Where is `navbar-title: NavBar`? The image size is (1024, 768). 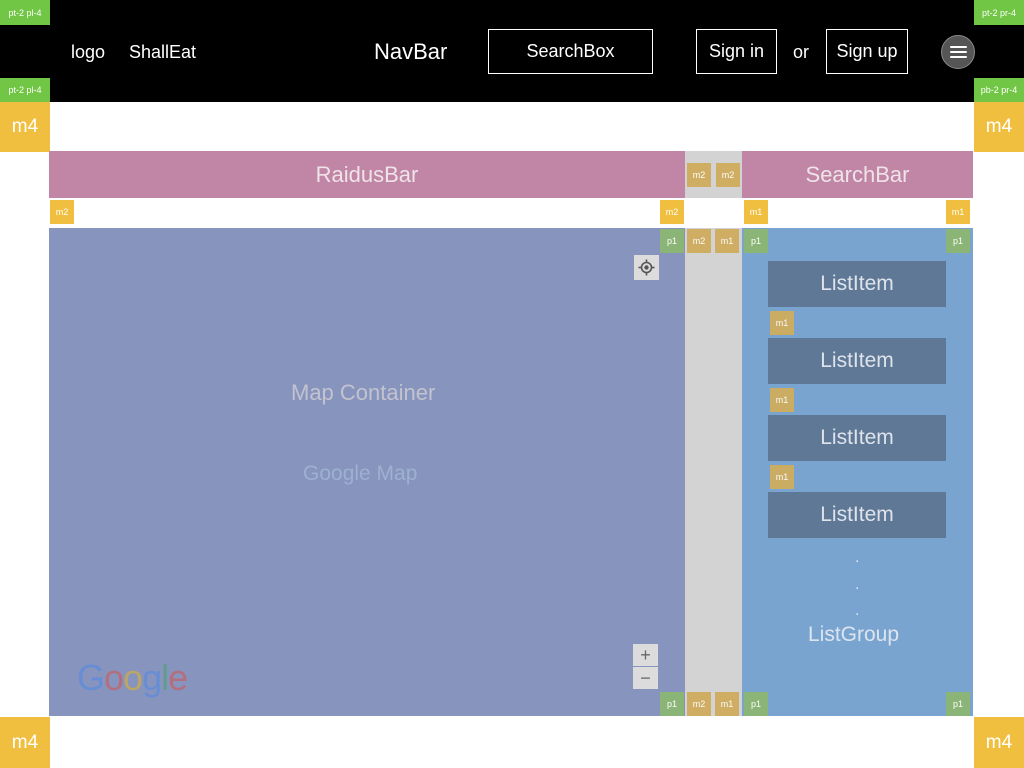
navbar-title: NavBar is located at coordinates (411, 51).